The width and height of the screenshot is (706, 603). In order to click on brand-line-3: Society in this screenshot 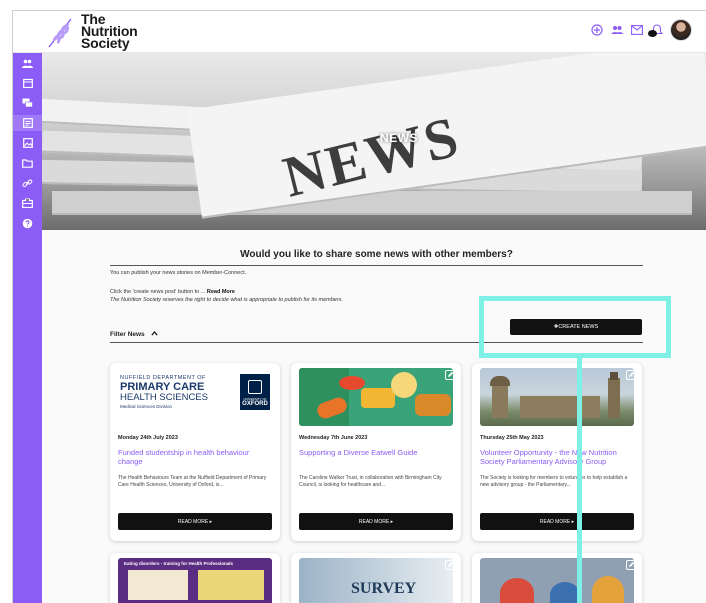, I will do `click(105, 43)`.